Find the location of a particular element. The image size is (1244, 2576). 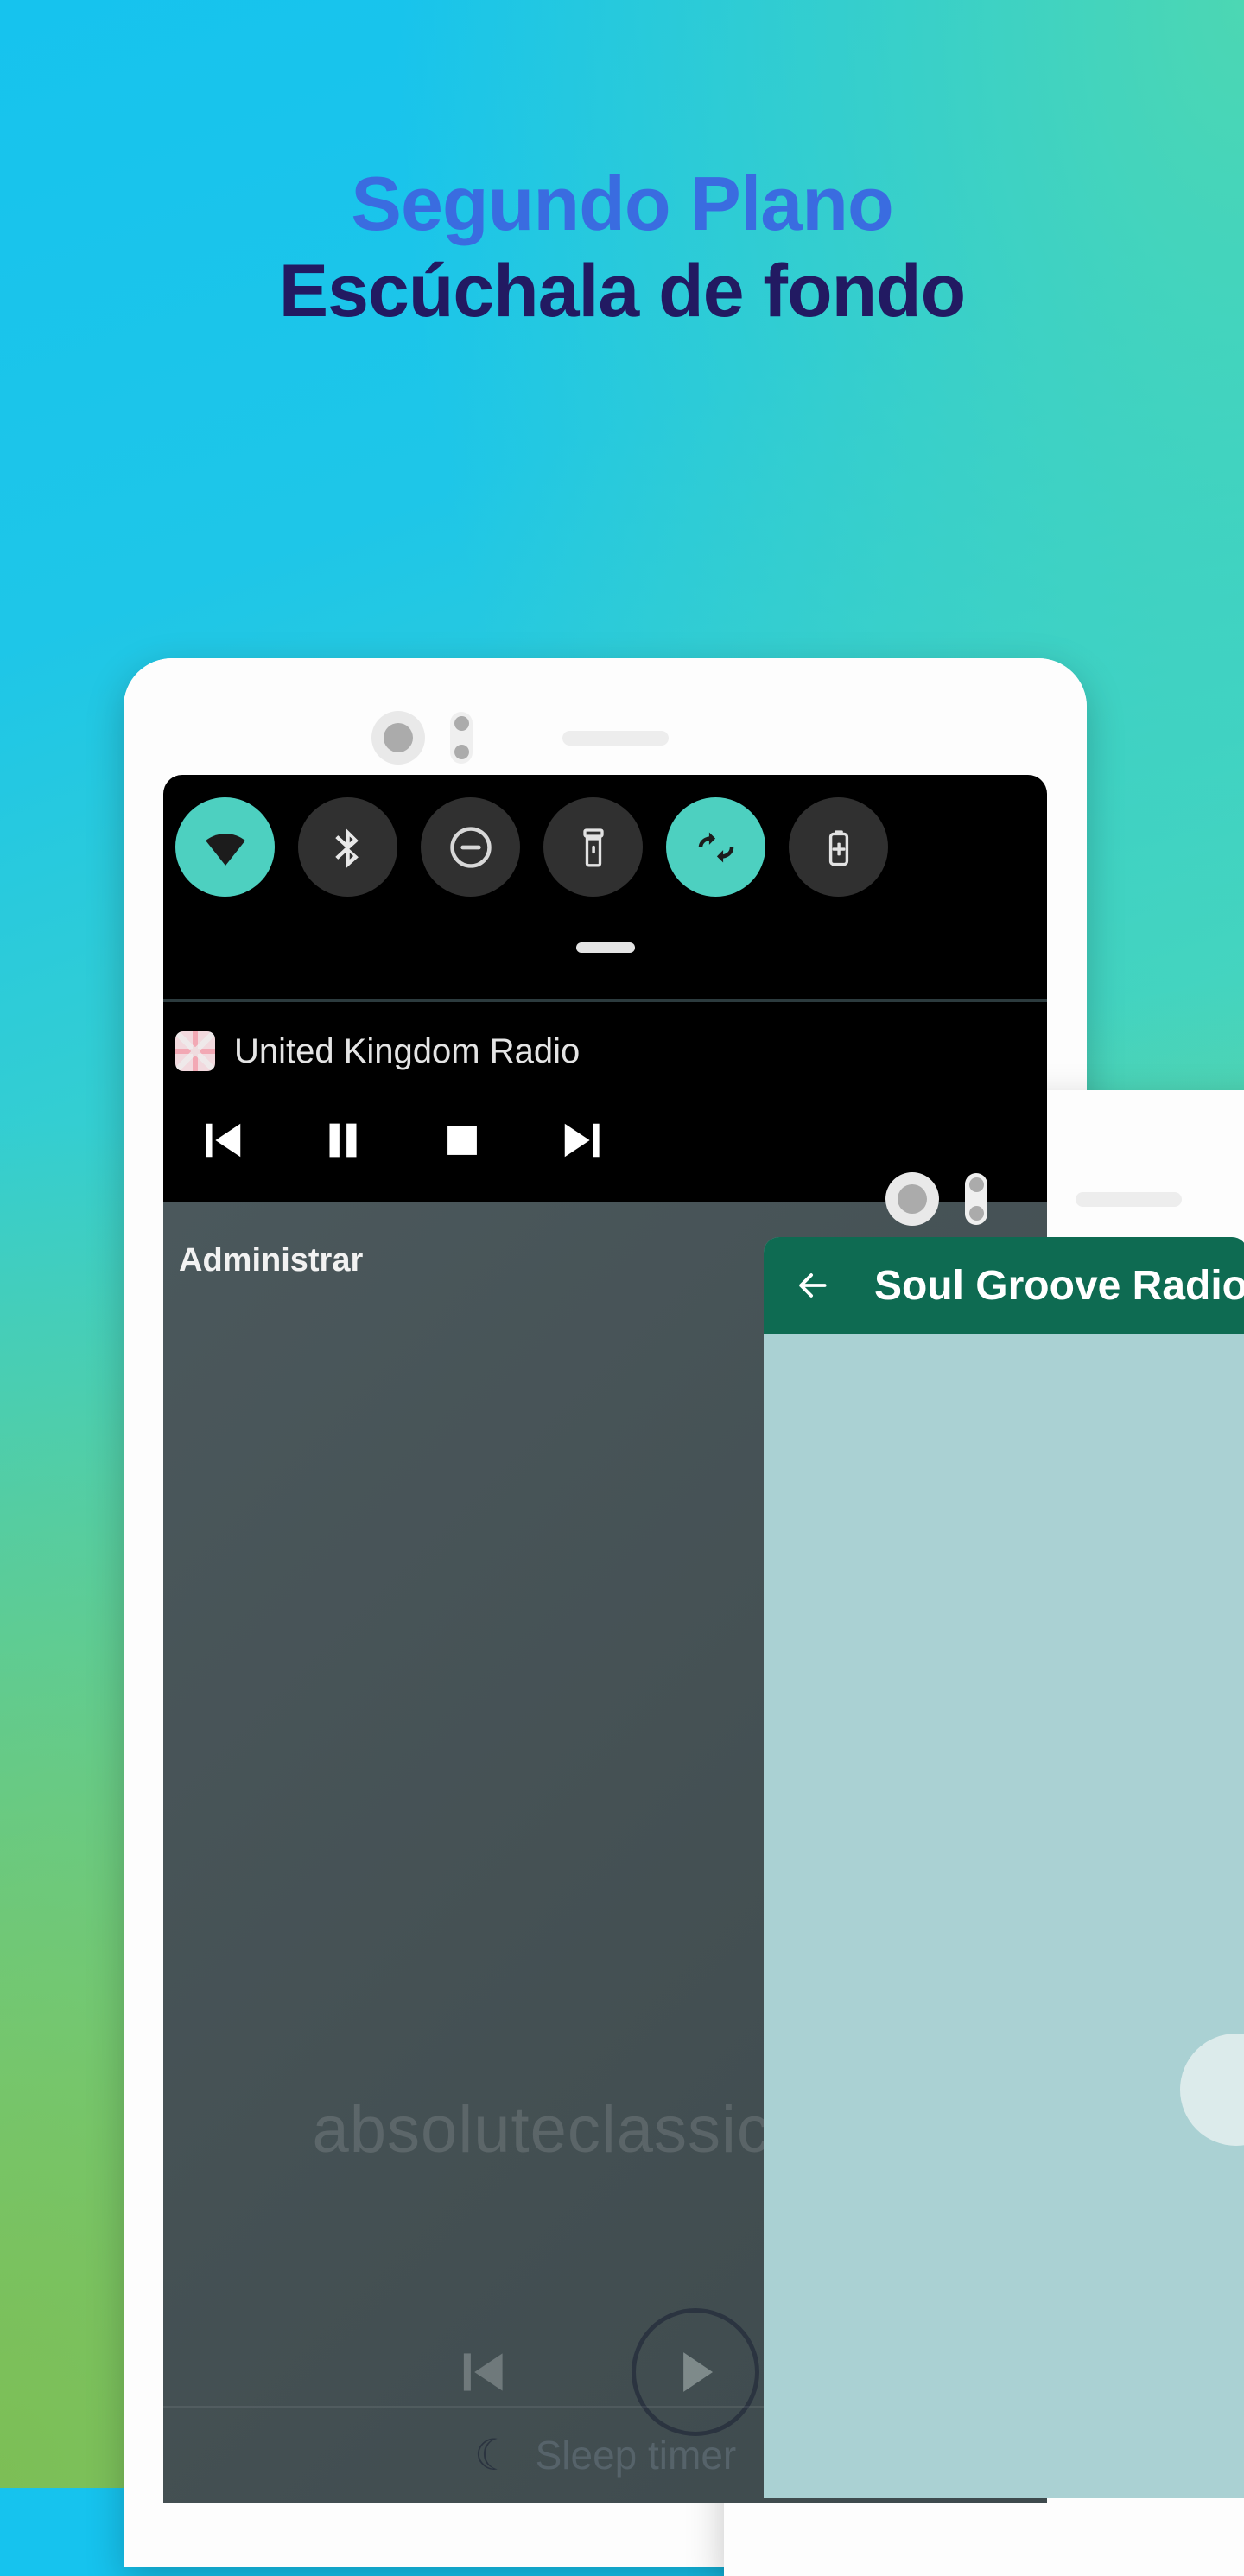

stop-icon is located at coordinates (462, 1140).